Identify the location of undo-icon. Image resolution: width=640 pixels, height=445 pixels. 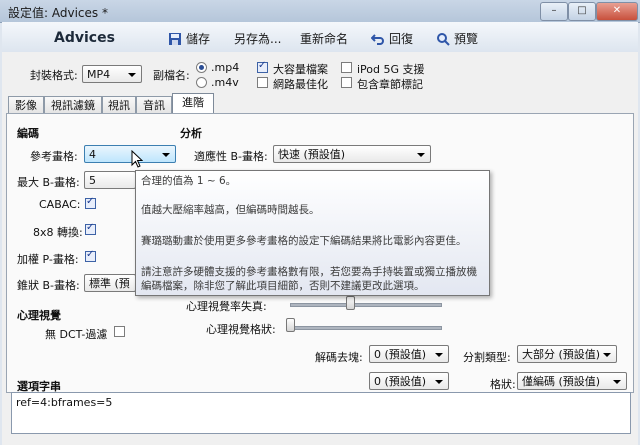
(377, 39).